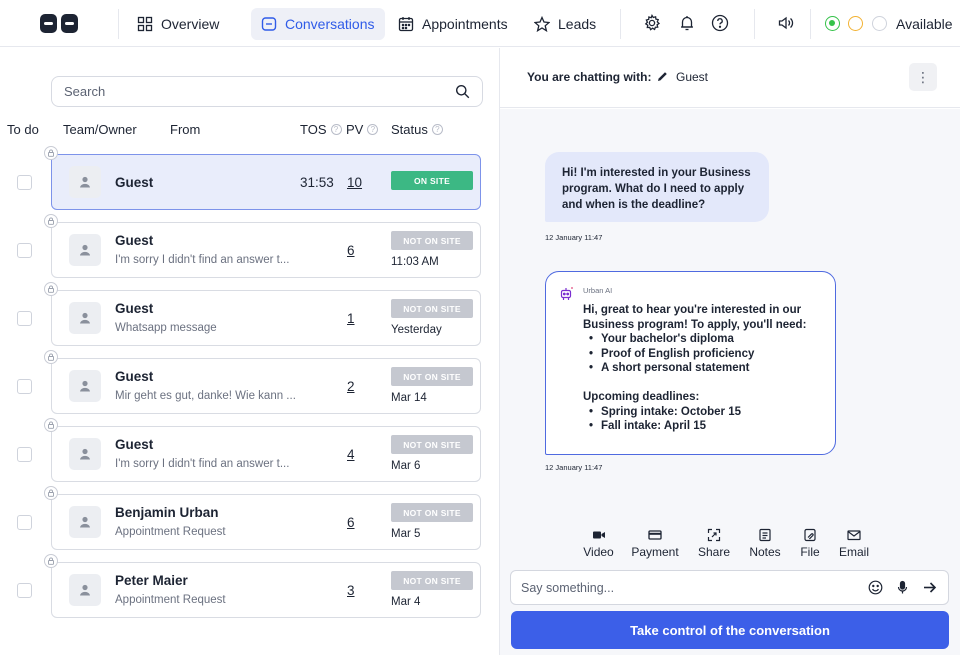 Image resolution: width=960 pixels, height=655 pixels. What do you see at coordinates (589, 77) in the screenshot?
I see `chatting-with-label: You are chatting with:` at bounding box center [589, 77].